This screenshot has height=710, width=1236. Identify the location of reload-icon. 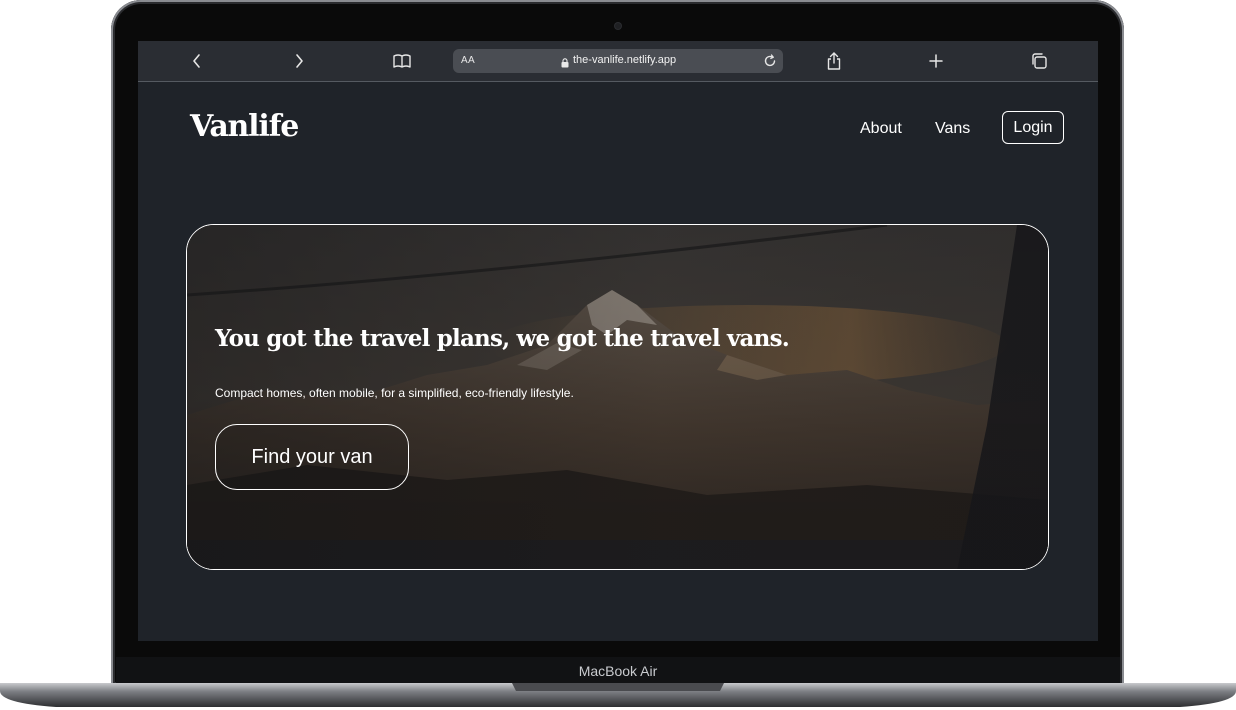
(770, 63).